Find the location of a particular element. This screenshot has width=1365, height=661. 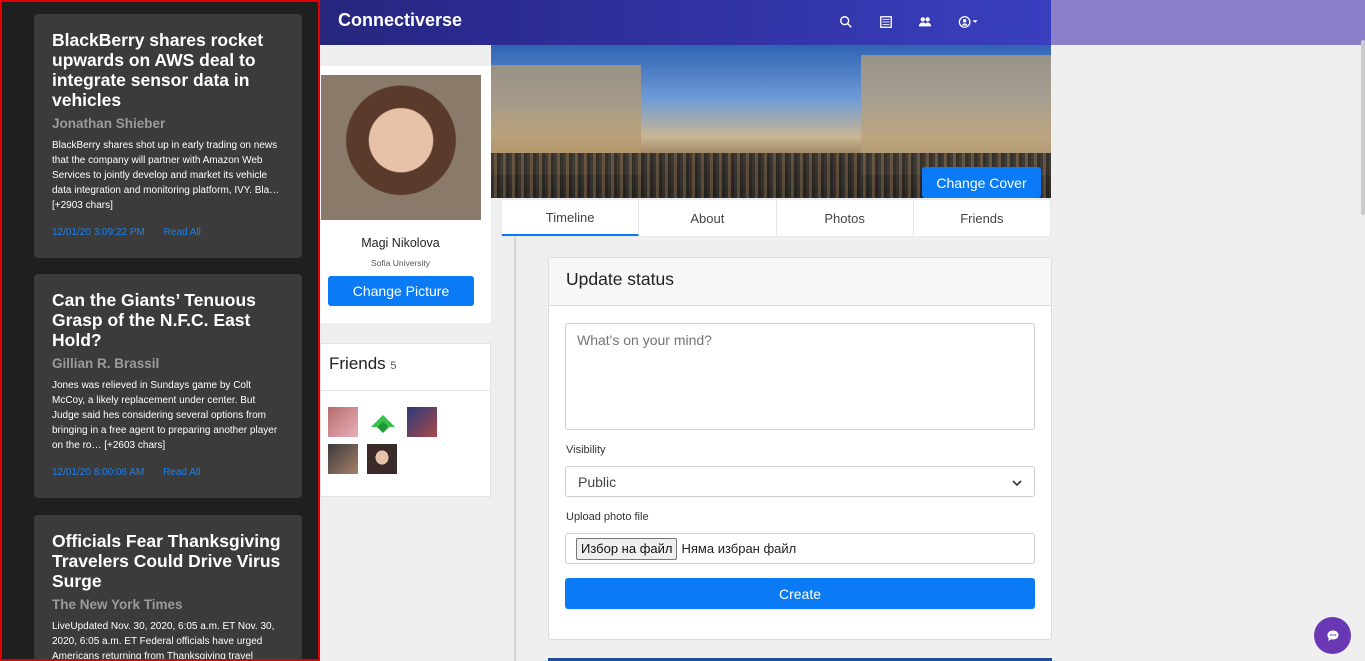

news-meta: 12/01/20 8:00:06 AM Read All is located at coordinates (168, 472).